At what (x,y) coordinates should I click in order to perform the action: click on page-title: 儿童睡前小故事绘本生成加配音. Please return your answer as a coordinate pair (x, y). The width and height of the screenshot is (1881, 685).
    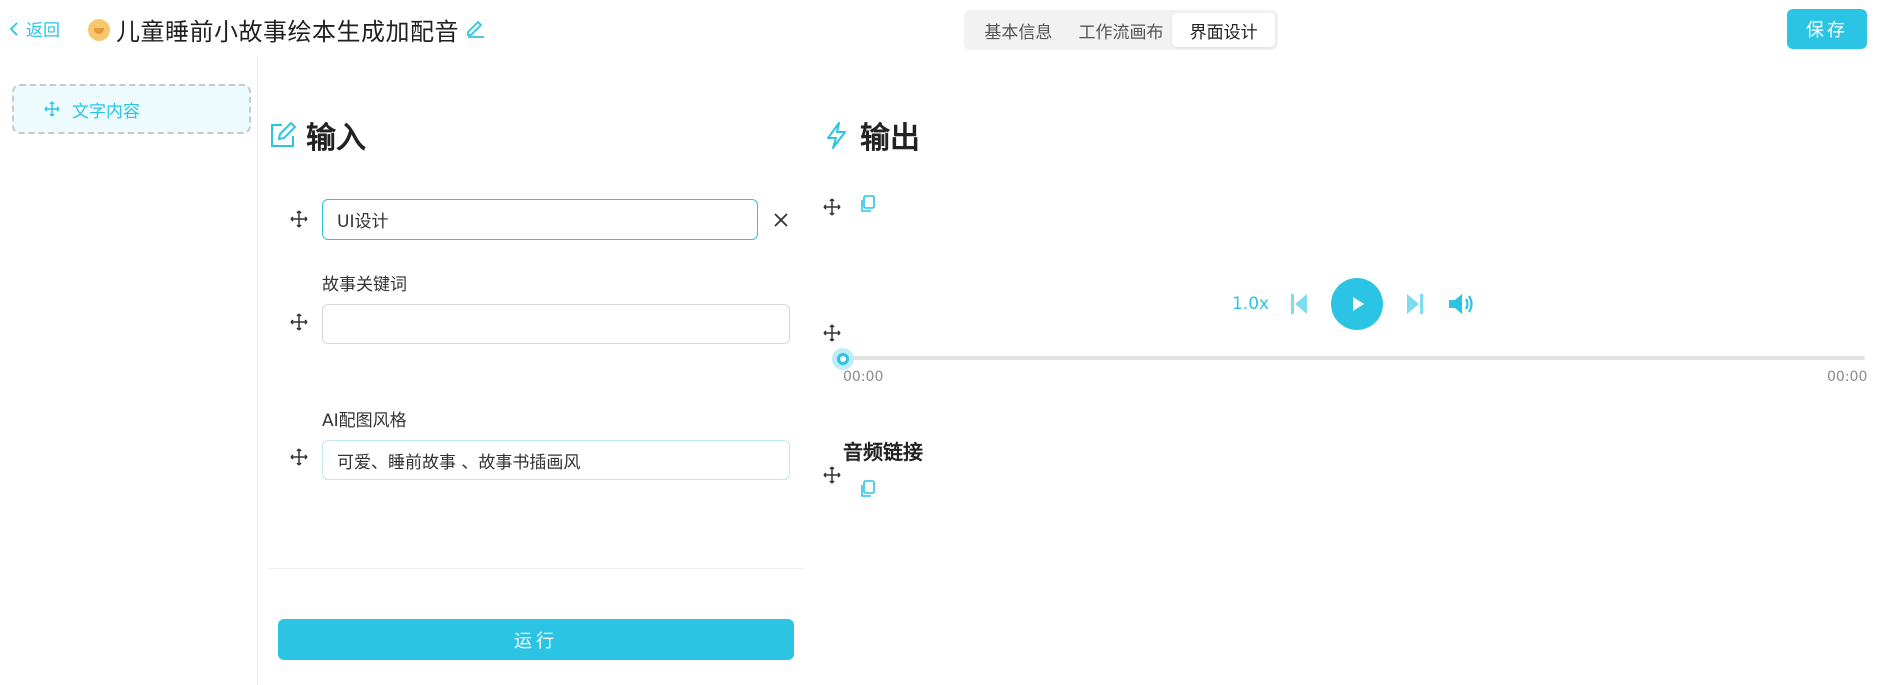
    Looking at the image, I should click on (287, 32).